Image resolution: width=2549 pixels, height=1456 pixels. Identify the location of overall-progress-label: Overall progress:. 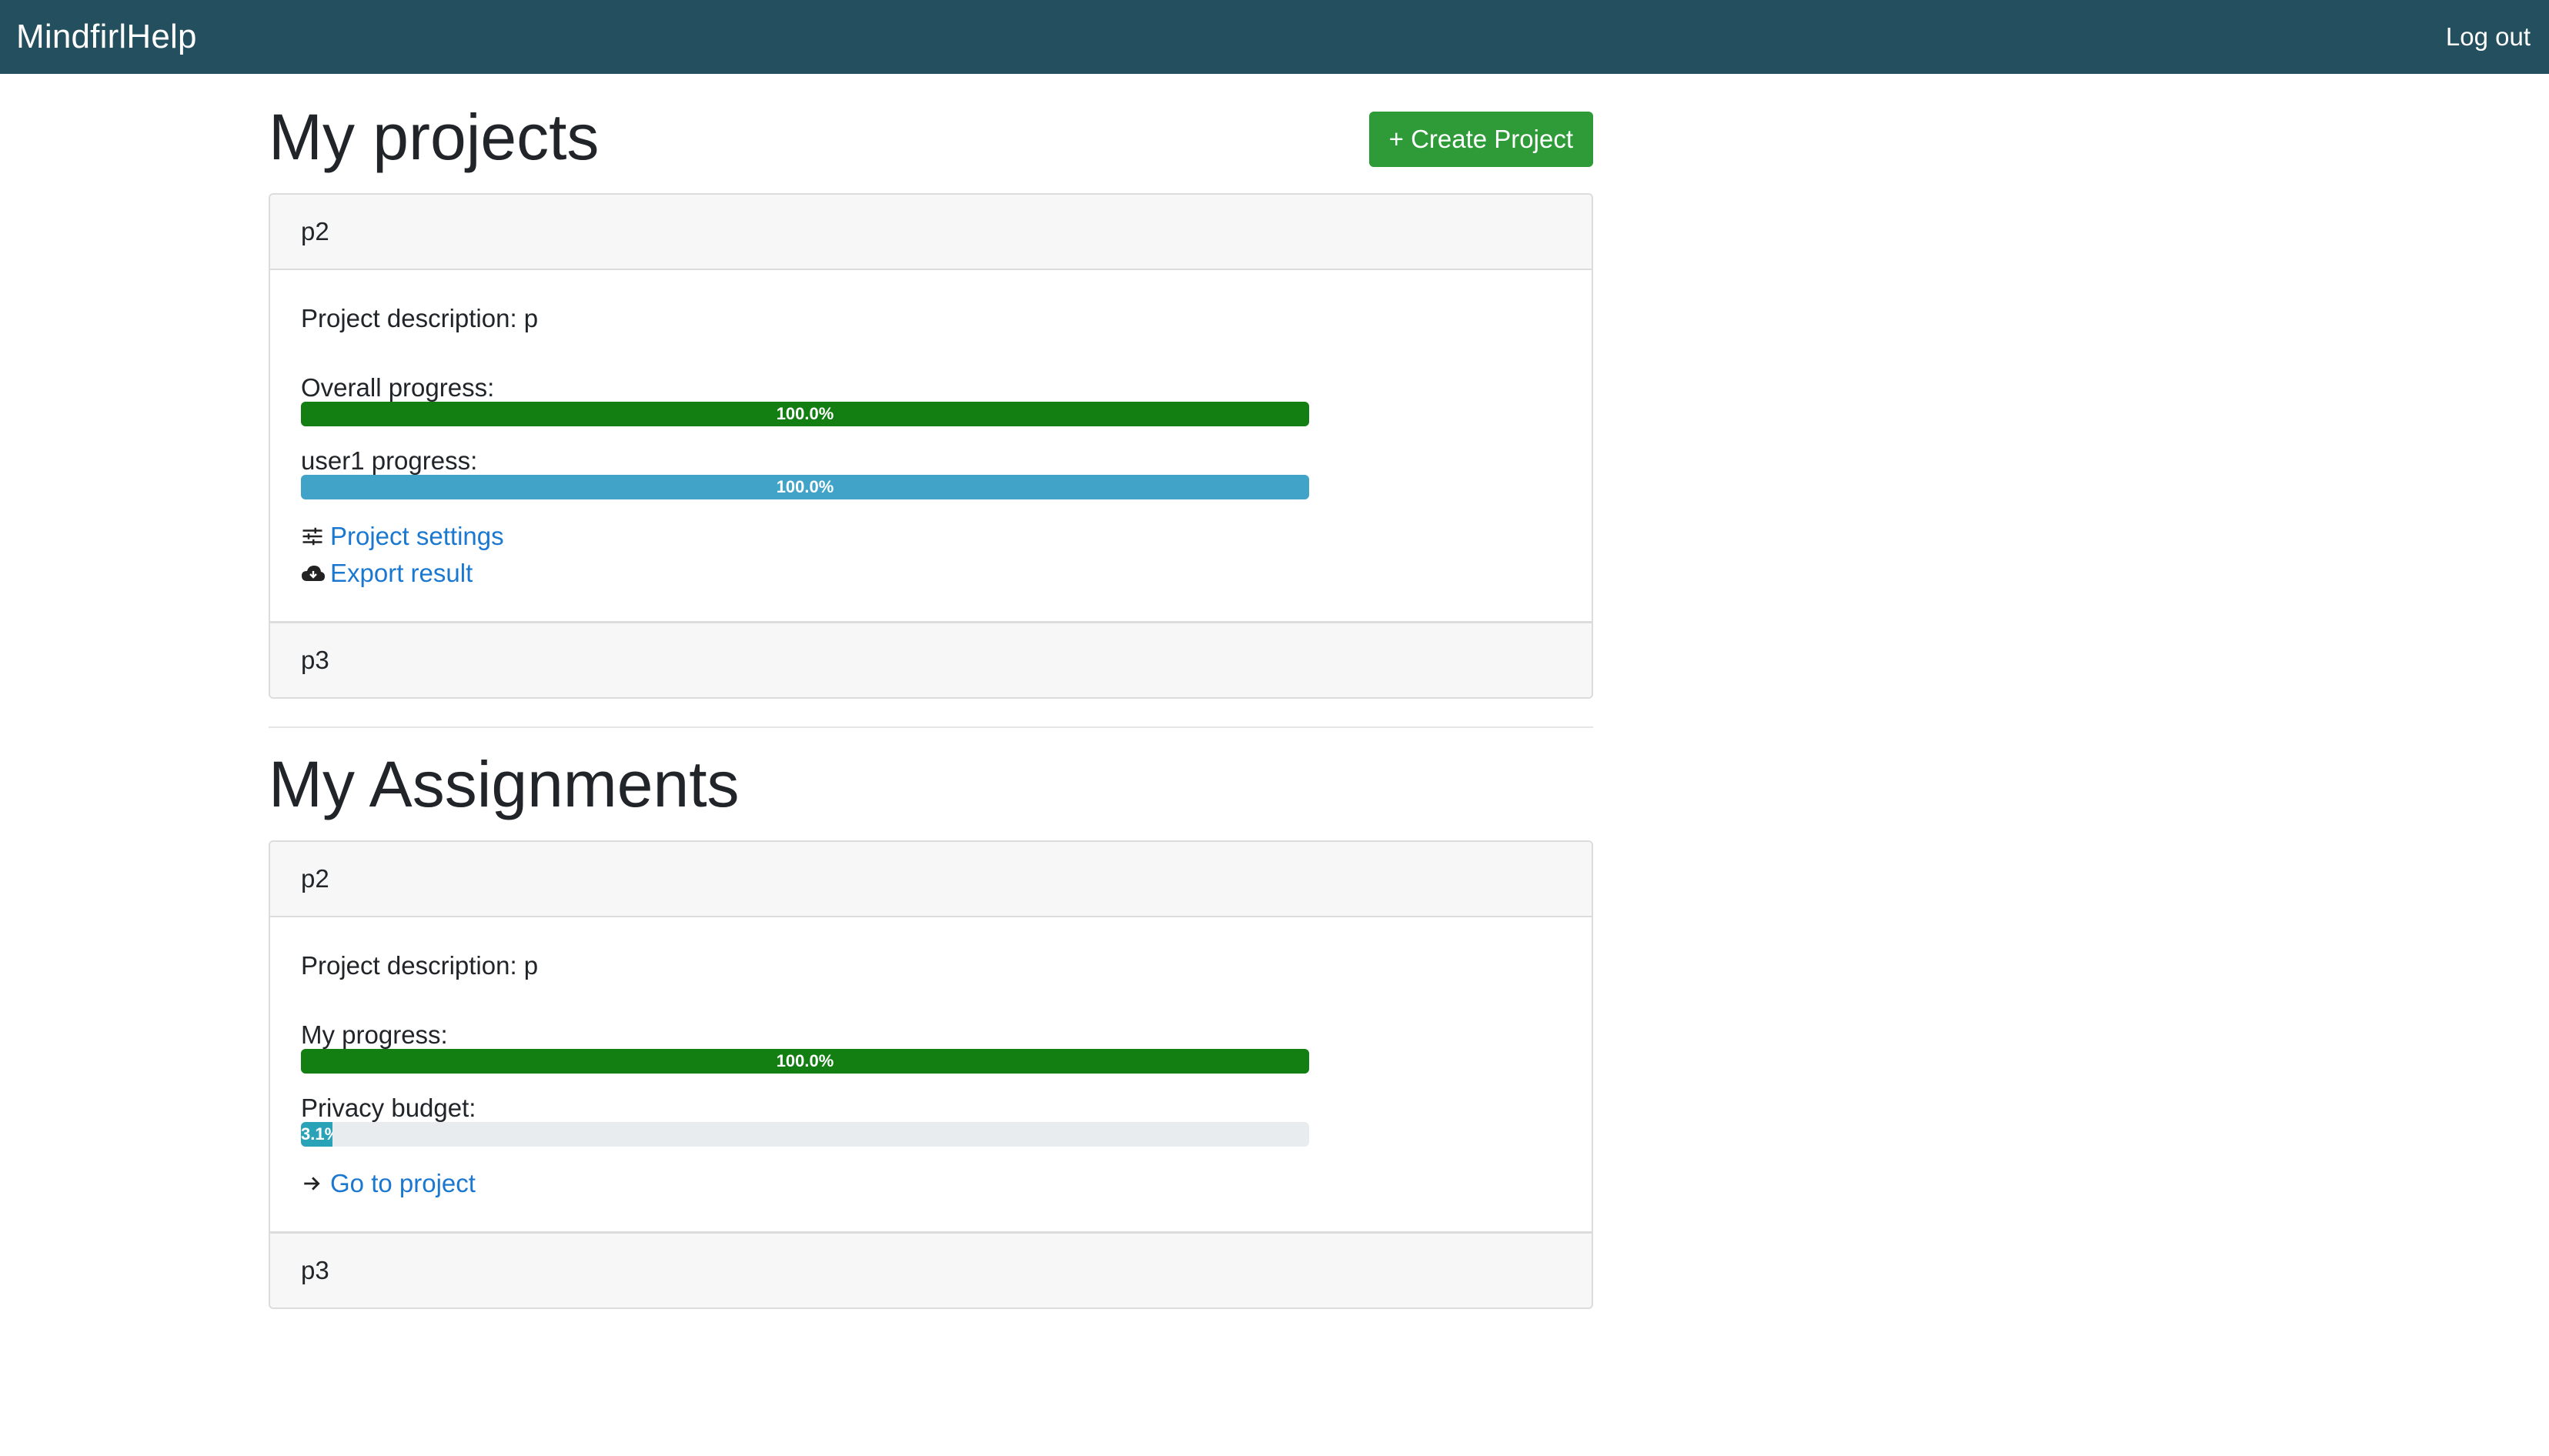
(398, 388).